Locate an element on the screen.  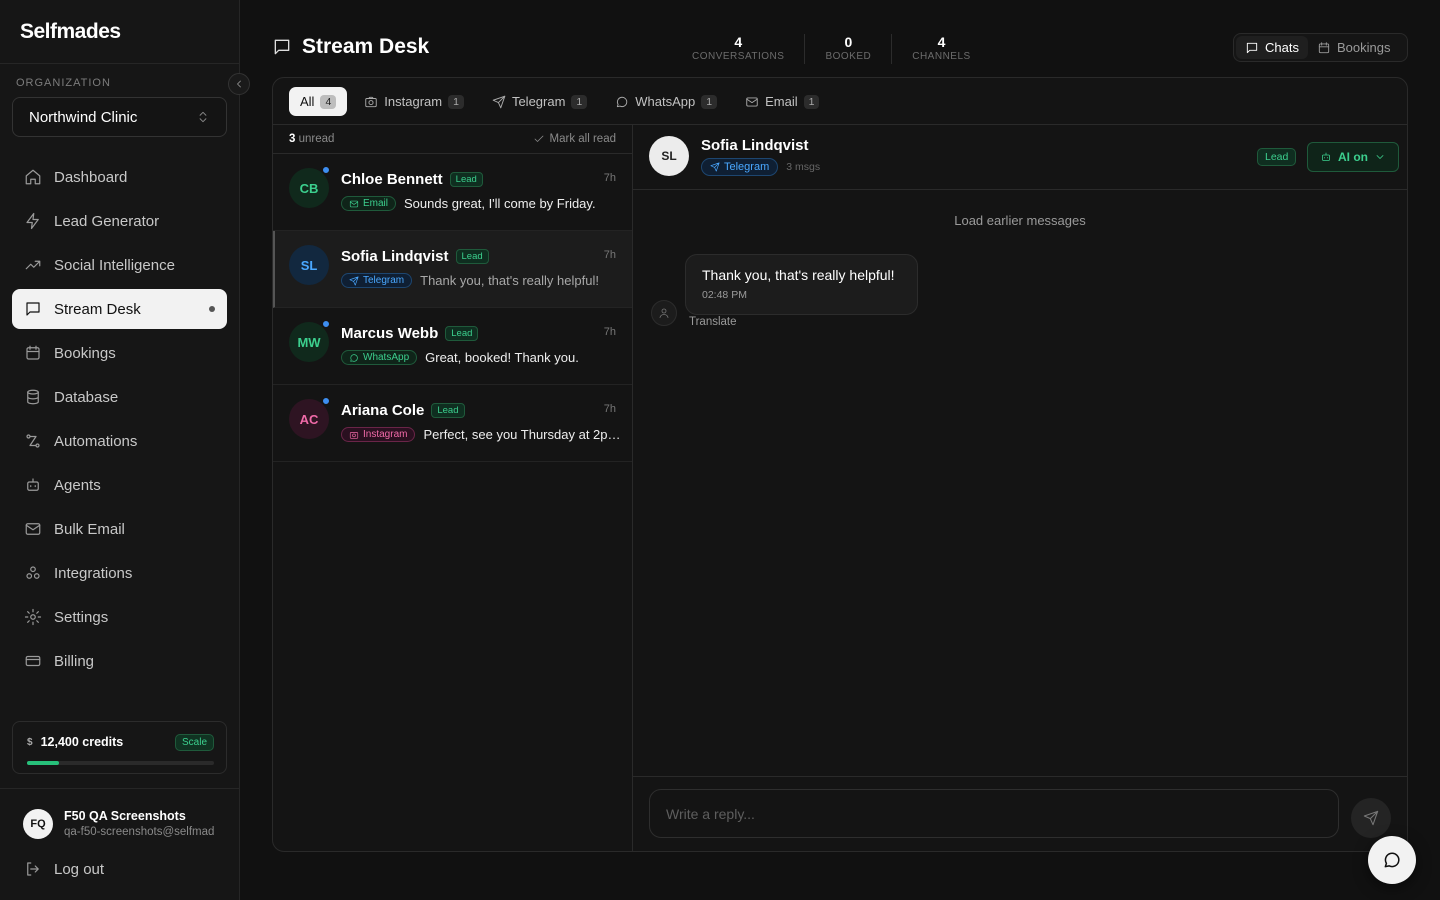
mail-icon is located at coordinates (752, 101).